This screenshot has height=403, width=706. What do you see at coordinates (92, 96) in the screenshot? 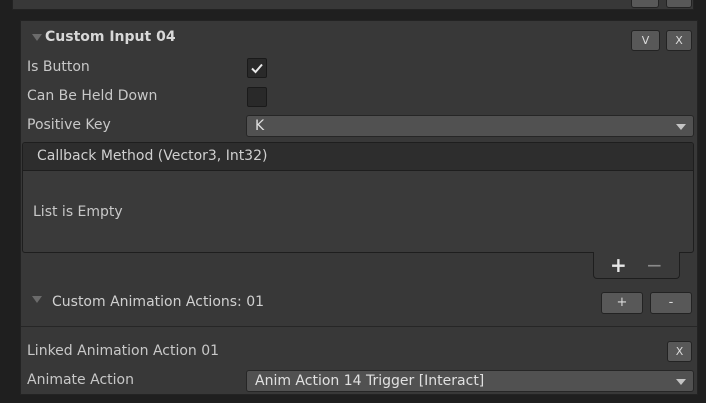
I see `can-be-held-label: Can Be Held Down` at bounding box center [92, 96].